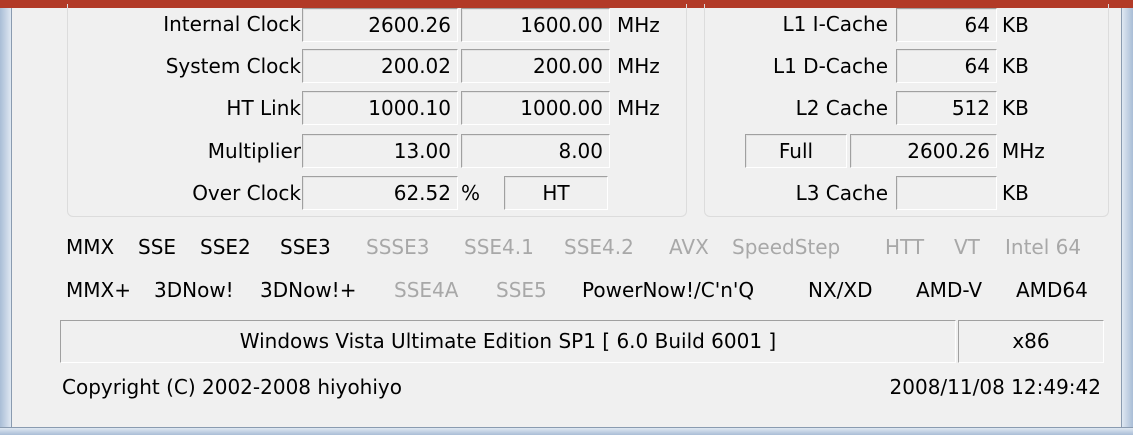 The height and width of the screenshot is (435, 1133). Describe the element at coordinates (796, 151) in the screenshot. I see `l2-speed-mode: Full` at that location.